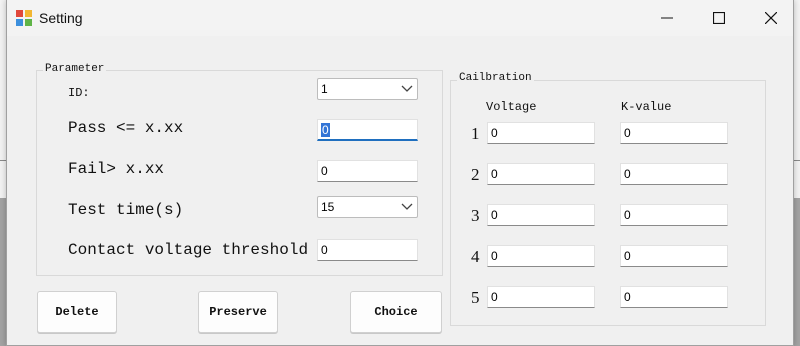 This screenshot has height=346, width=800. What do you see at coordinates (674, 215) in the screenshot?
I see `kvalue-input-3: 0` at bounding box center [674, 215].